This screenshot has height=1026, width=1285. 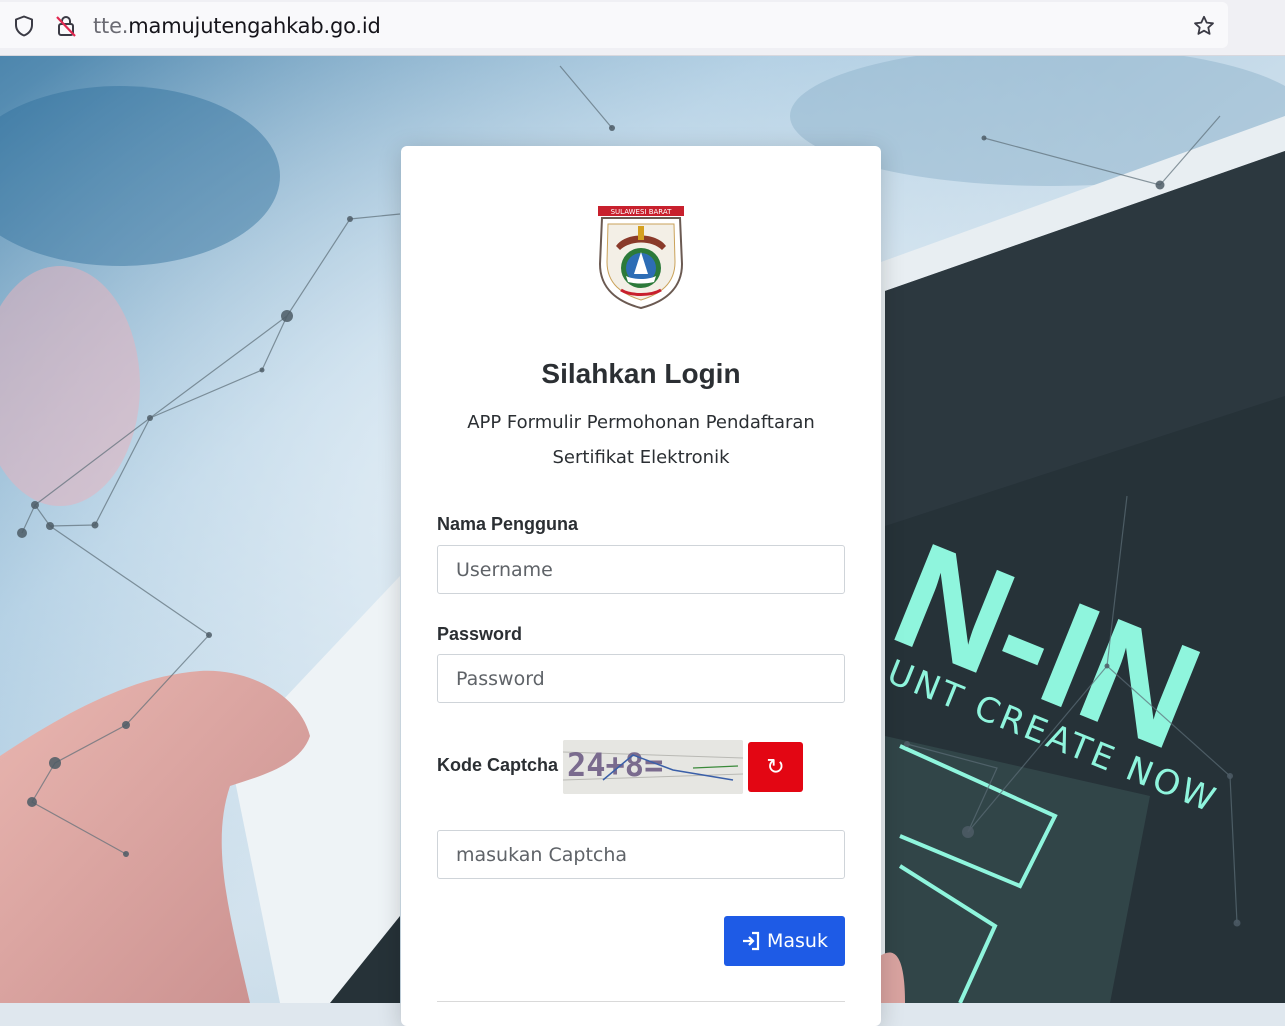 What do you see at coordinates (751, 941) in the screenshot?
I see `sign-in-icon` at bounding box center [751, 941].